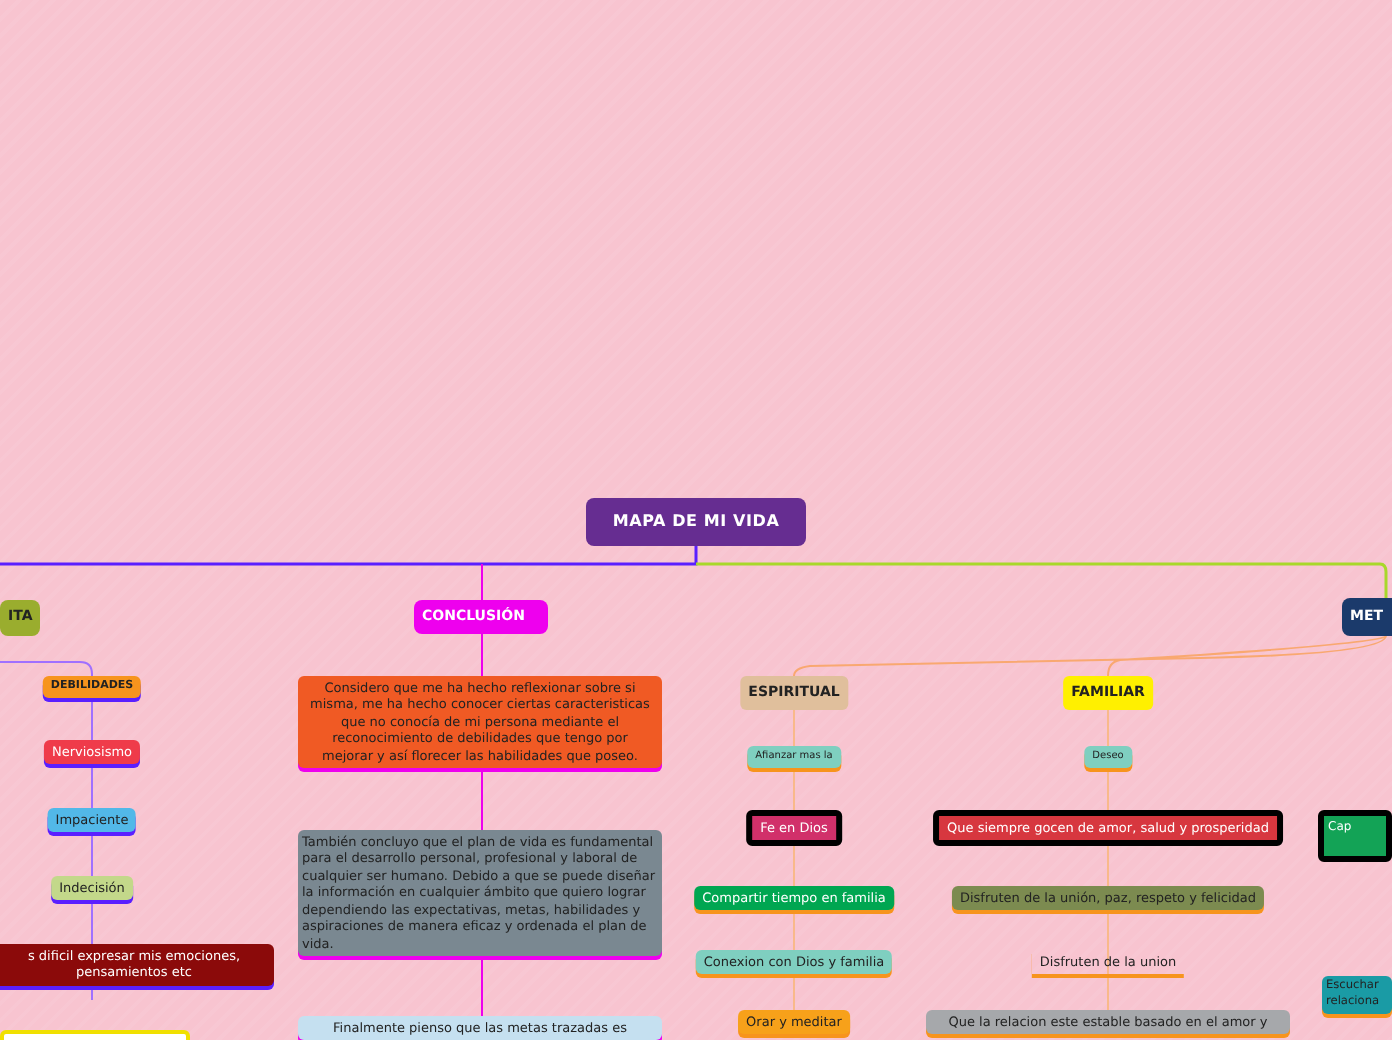  What do you see at coordinates (696, 522) in the screenshot?
I see `root-node: MAPA DE MI VIDA` at bounding box center [696, 522].